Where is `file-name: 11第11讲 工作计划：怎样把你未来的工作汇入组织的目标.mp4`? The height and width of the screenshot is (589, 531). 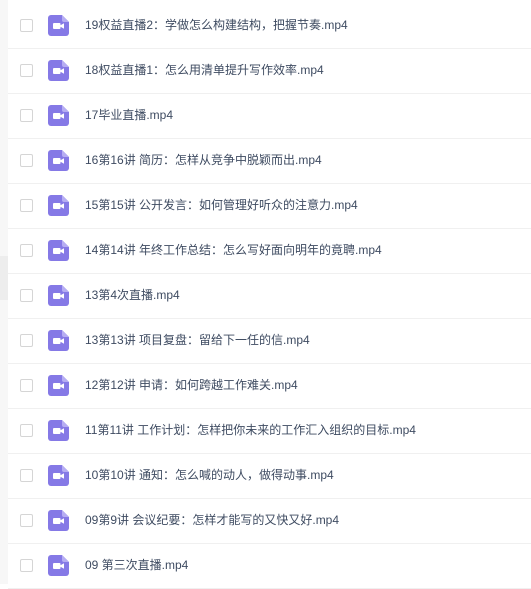
file-name: 11第11讲 工作计划：怎样把你未来的工作汇入组织的目标.mp4 is located at coordinates (250, 430).